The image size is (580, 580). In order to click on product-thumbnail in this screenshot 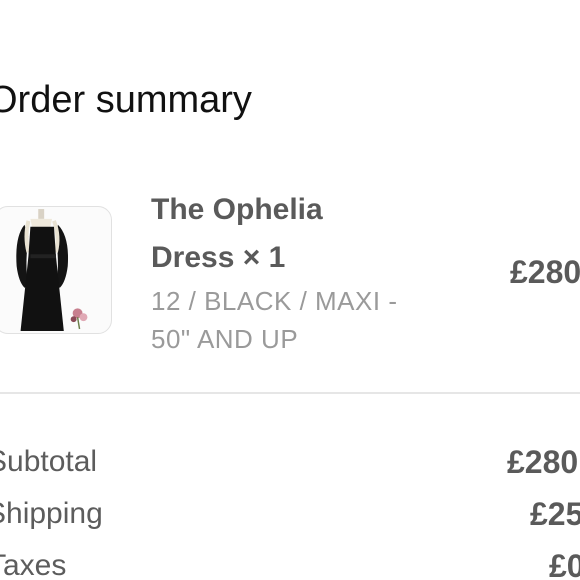, I will do `click(56, 270)`.